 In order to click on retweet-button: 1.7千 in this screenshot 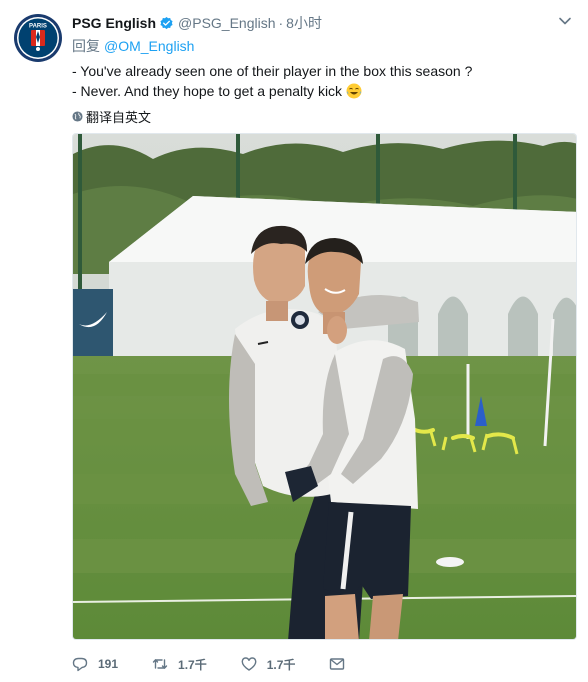, I will do `click(179, 664)`.